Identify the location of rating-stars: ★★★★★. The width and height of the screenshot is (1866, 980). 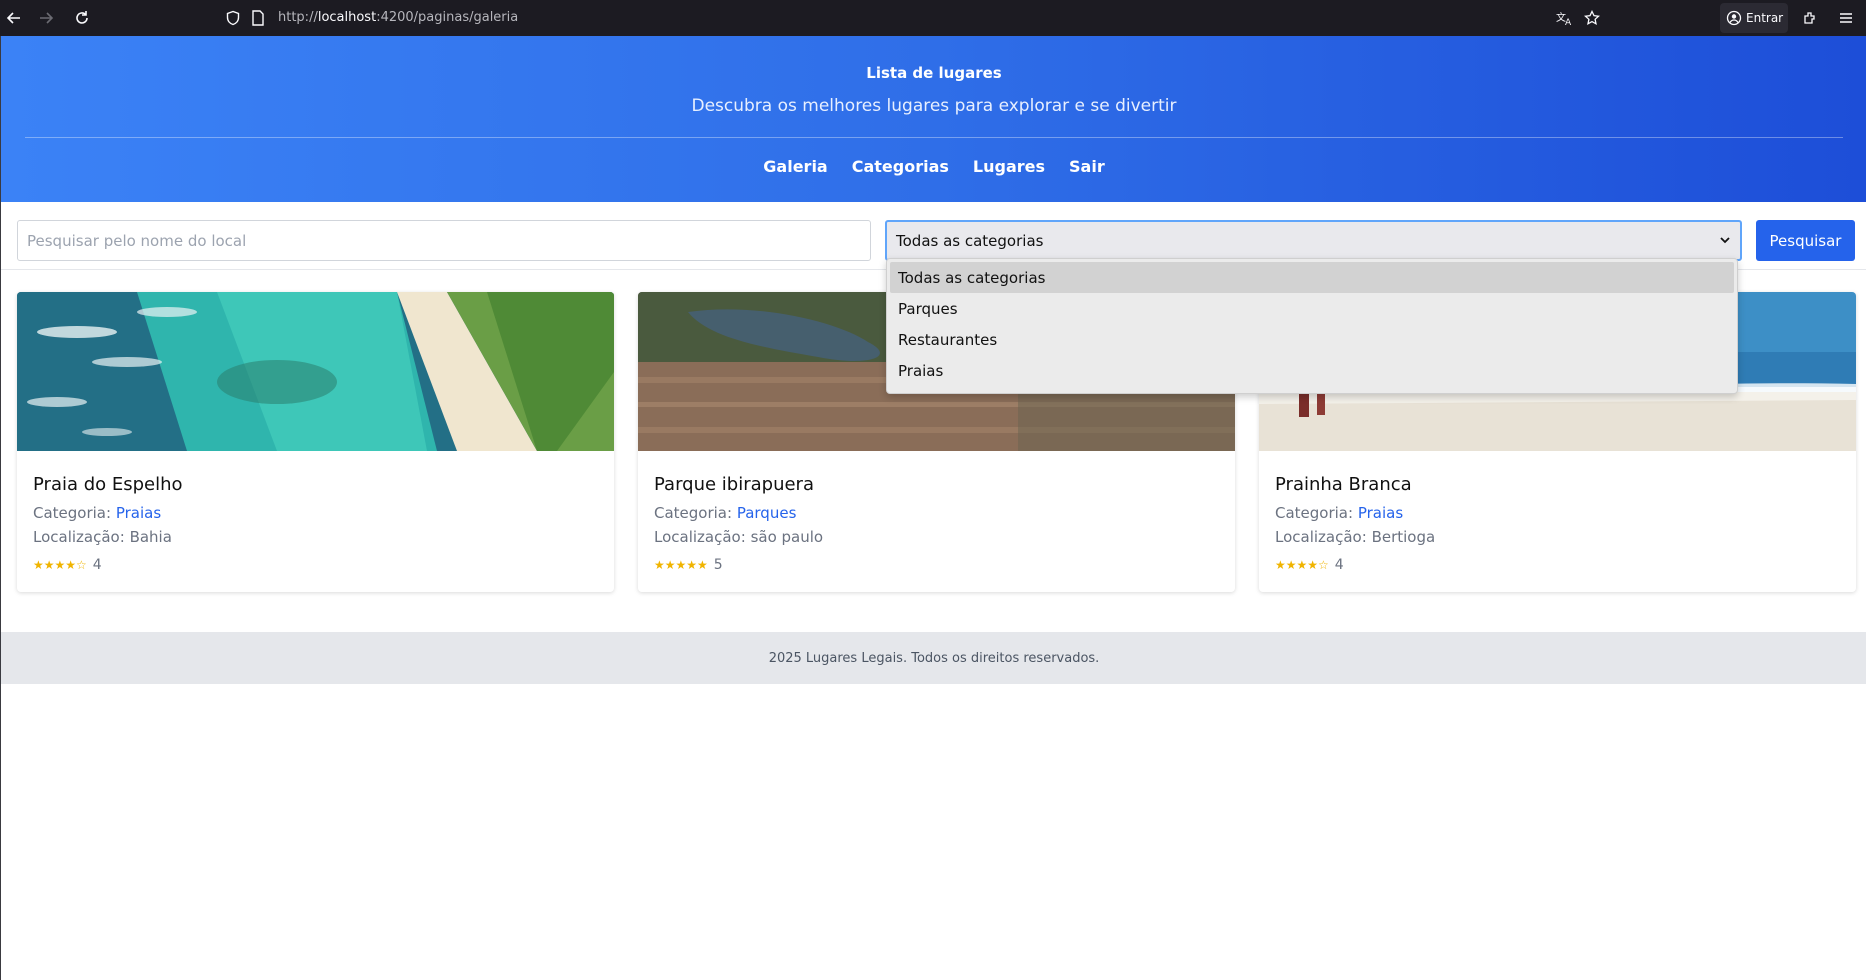
(681, 565).